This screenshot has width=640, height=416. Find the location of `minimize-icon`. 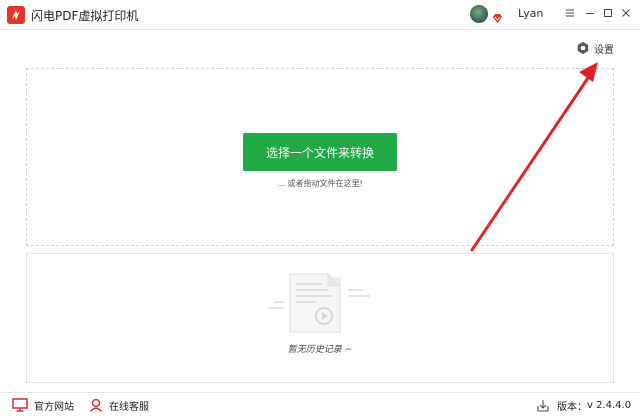

minimize-icon is located at coordinates (590, 13).